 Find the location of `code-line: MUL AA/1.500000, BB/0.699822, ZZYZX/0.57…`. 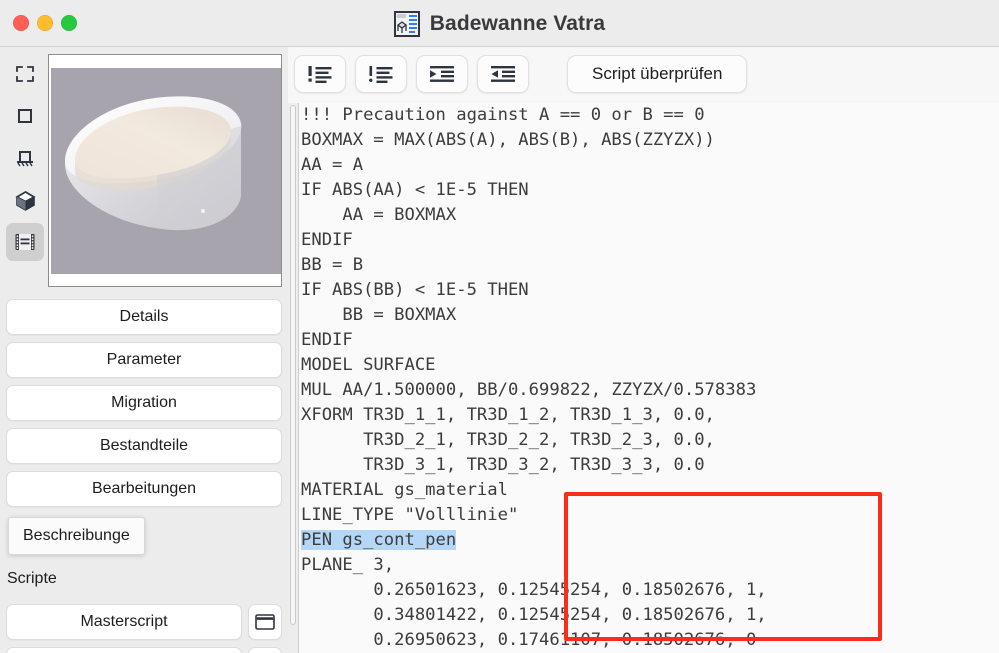

code-line: MUL AA/1.500000, BB/0.699822, ZZYZX/0.57… is located at coordinates (650, 390).